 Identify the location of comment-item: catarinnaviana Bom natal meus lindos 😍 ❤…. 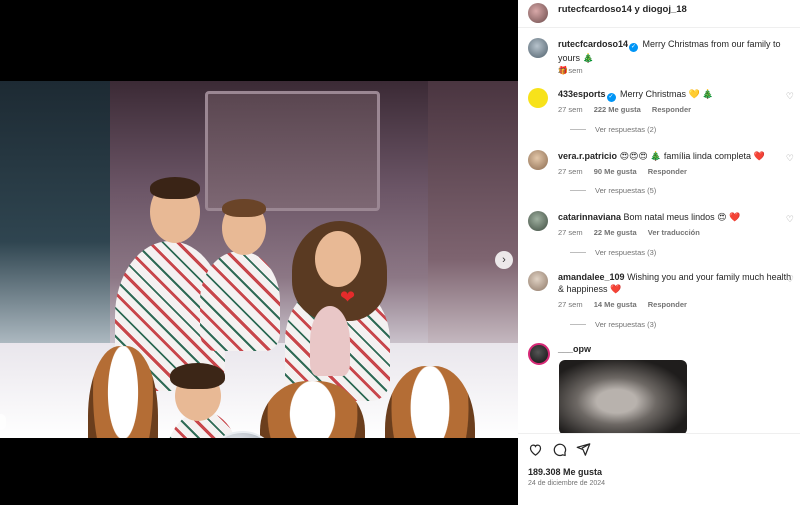
(663, 238).